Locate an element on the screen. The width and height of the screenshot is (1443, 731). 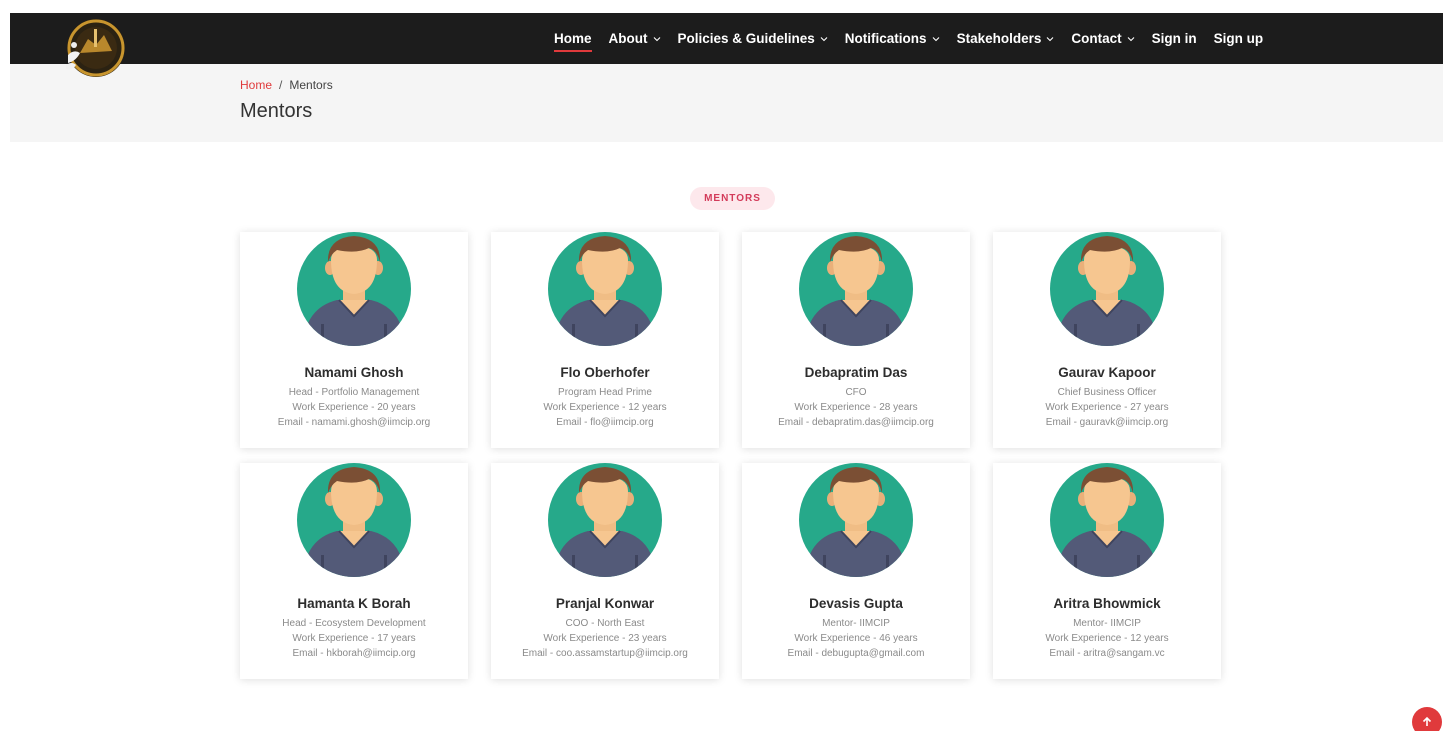
nav-home: Home is located at coordinates (573, 38).